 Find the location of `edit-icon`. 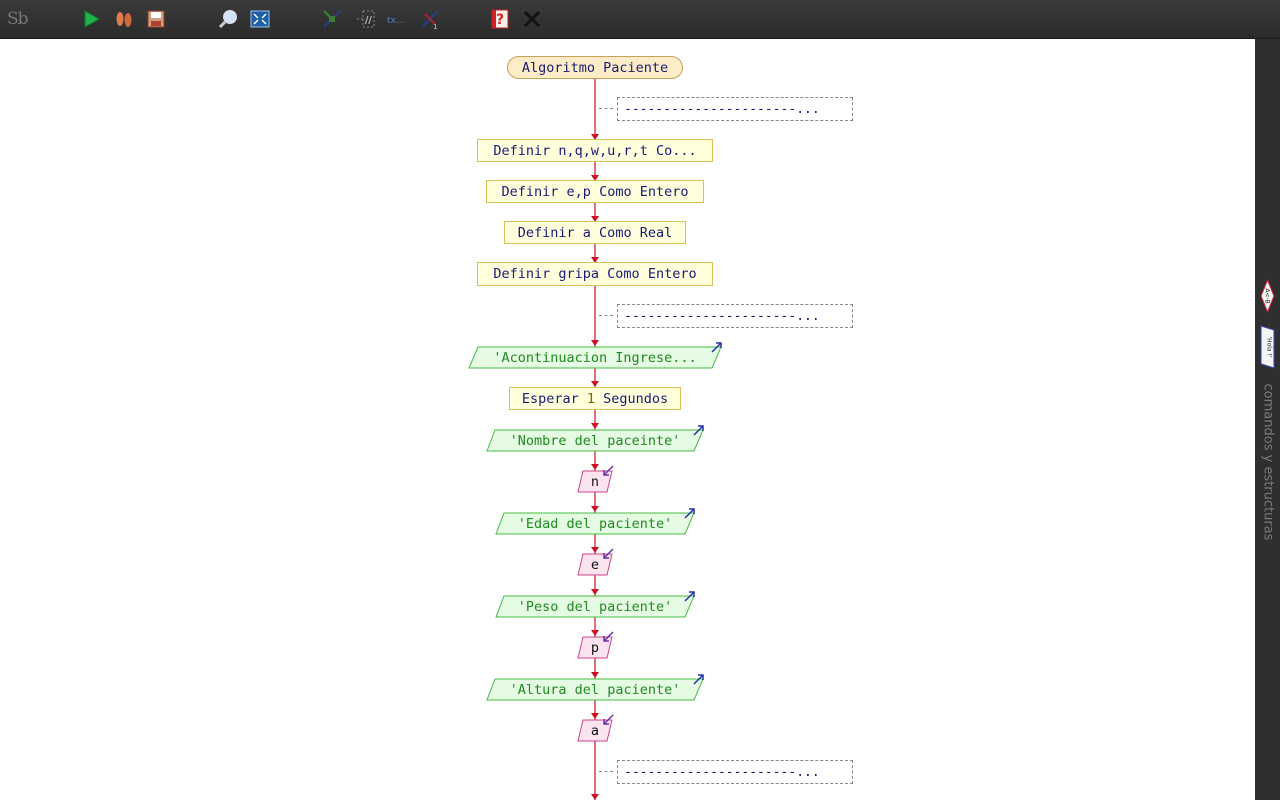

edit-icon is located at coordinates (332, 19).